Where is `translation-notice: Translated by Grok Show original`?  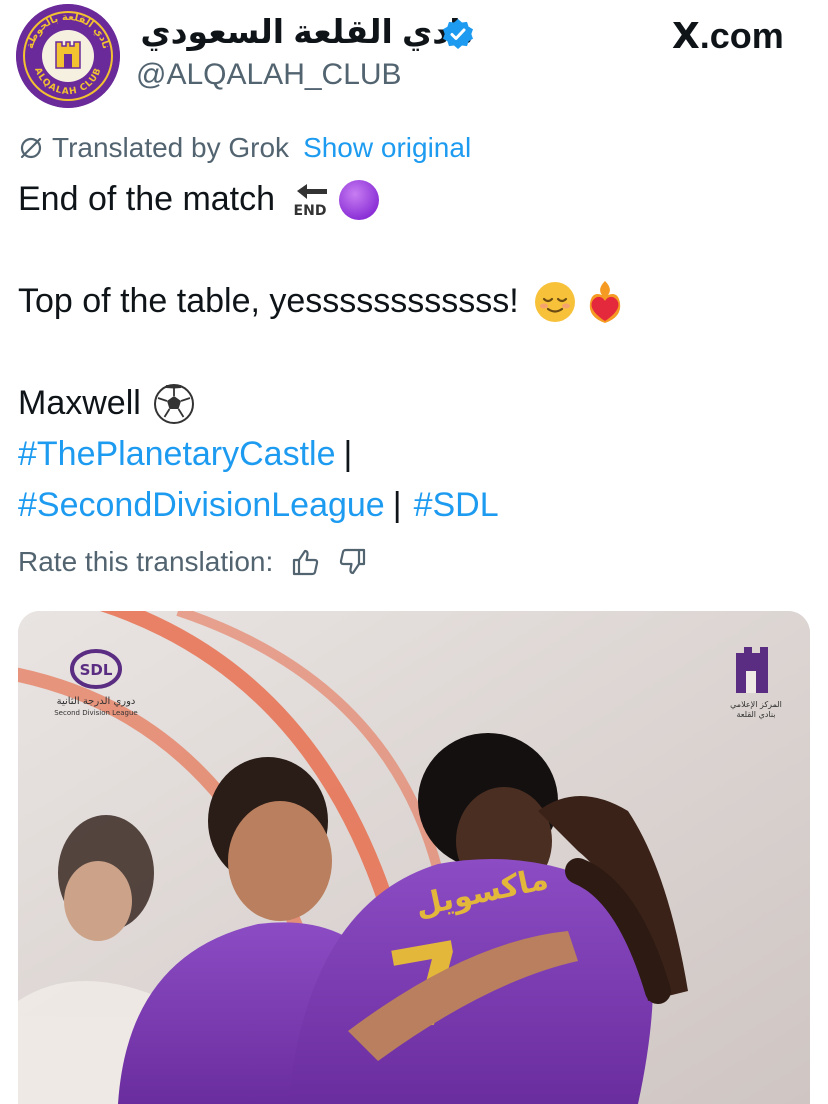 translation-notice: Translated by Grok Show original is located at coordinates (244, 148).